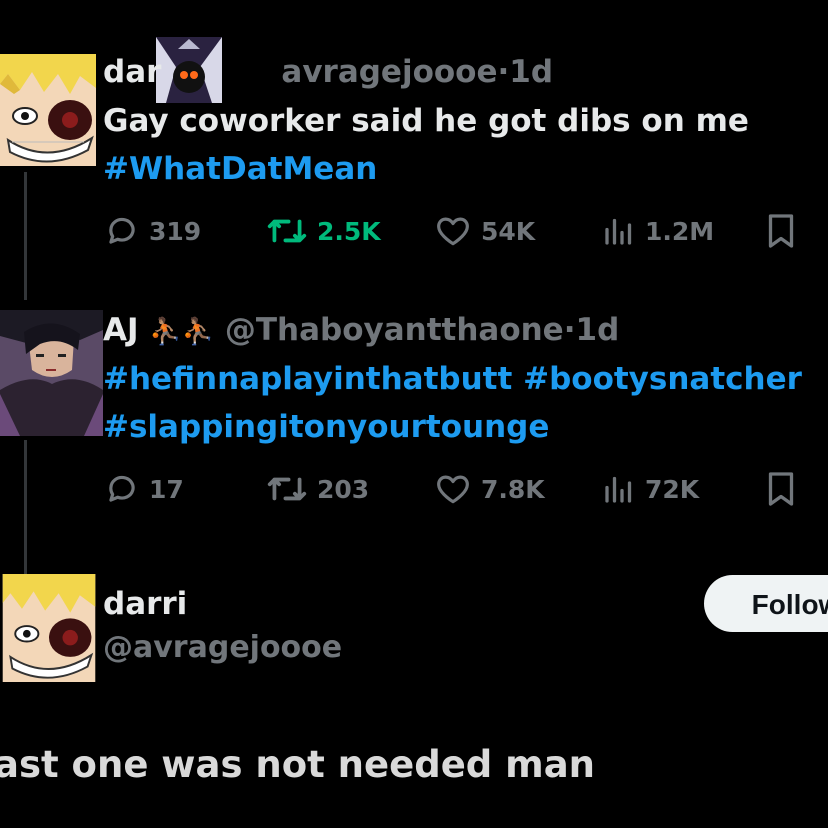  What do you see at coordinates (672, 489) in the screenshot?
I see `views-count: 72K` at bounding box center [672, 489].